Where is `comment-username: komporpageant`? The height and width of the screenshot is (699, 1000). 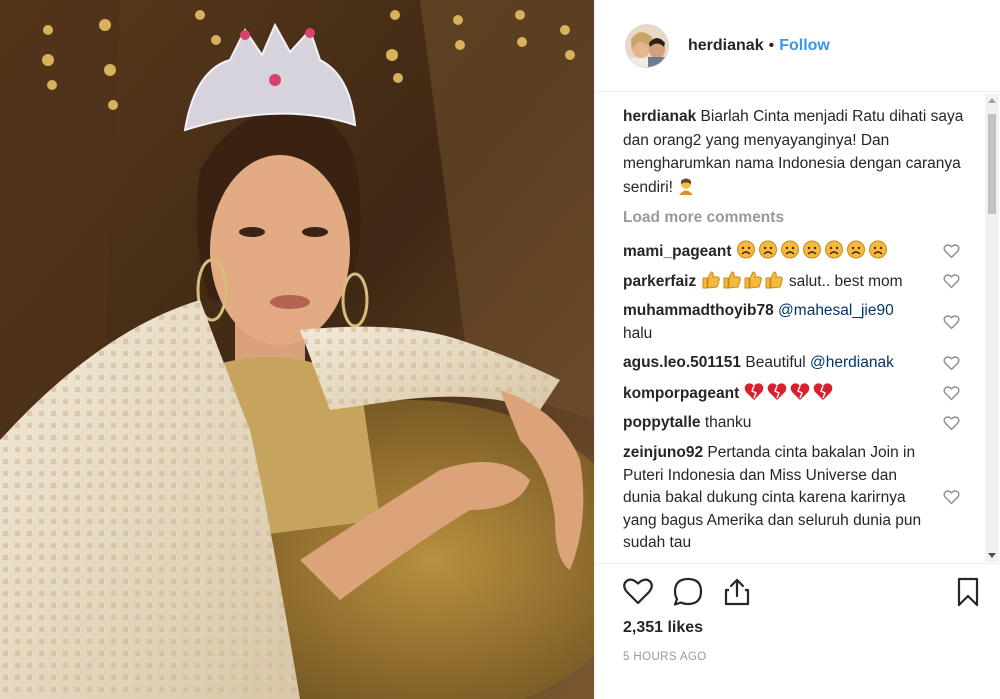 comment-username: komporpageant is located at coordinates (681, 393).